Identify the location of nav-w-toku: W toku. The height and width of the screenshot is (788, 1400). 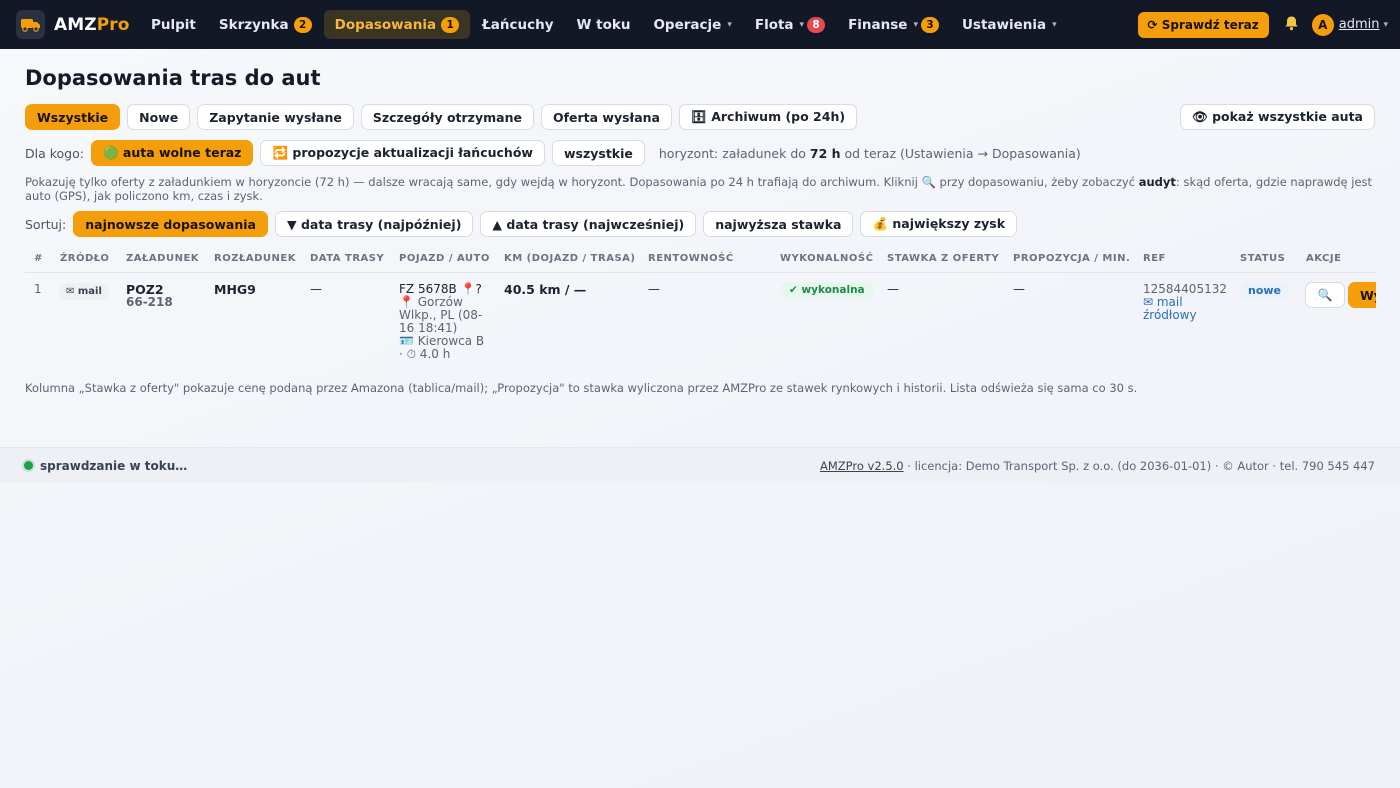
(604, 24).